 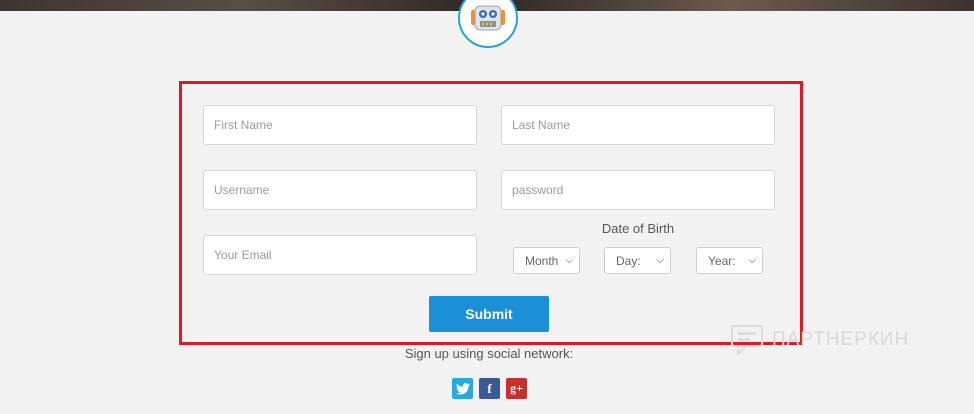 I want to click on robot-logo, so click(x=488, y=24).